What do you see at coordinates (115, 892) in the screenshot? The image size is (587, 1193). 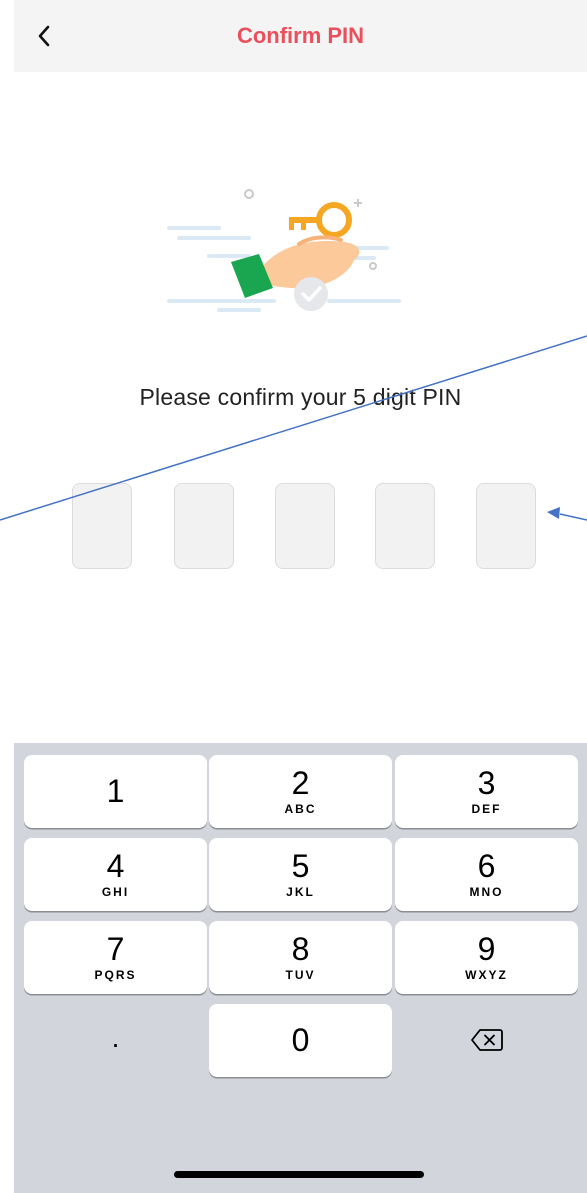 I see `key-letters: GHI` at bounding box center [115, 892].